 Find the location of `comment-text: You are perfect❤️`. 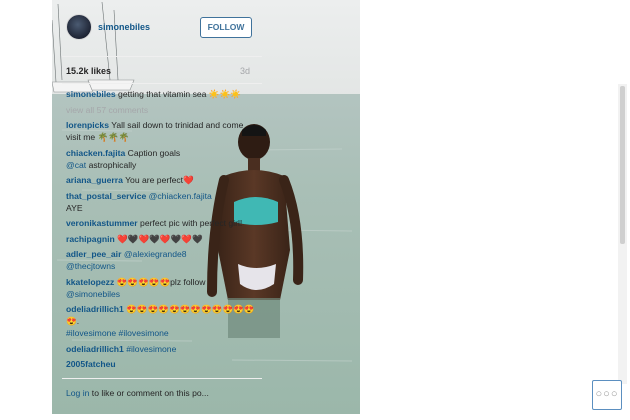

comment-text: You are perfect❤️ is located at coordinates (158, 180).